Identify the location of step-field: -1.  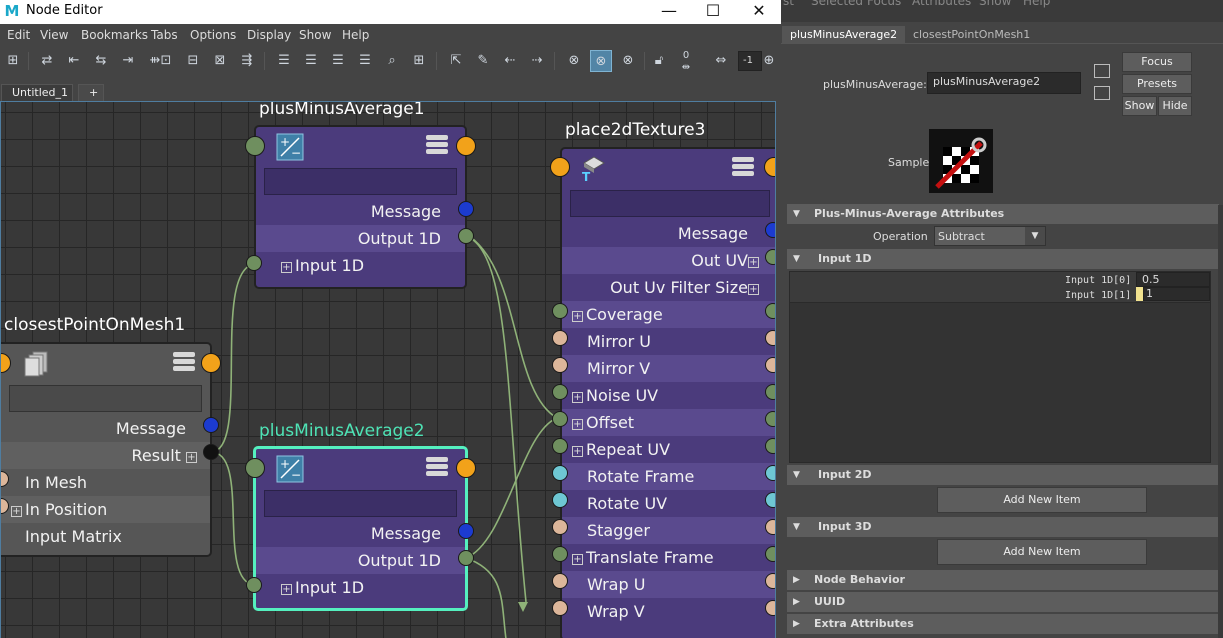
(750, 61).